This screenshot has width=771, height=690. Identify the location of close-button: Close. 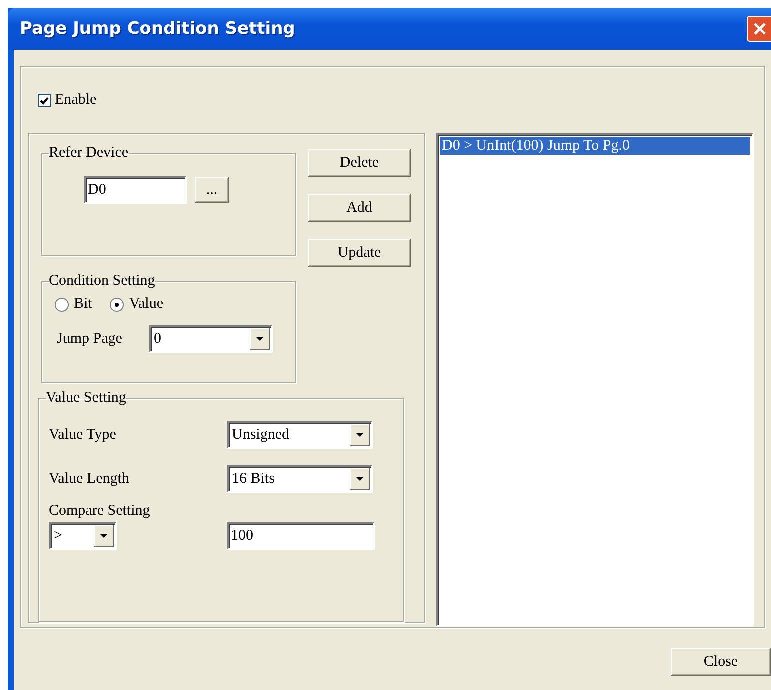
(721, 662).